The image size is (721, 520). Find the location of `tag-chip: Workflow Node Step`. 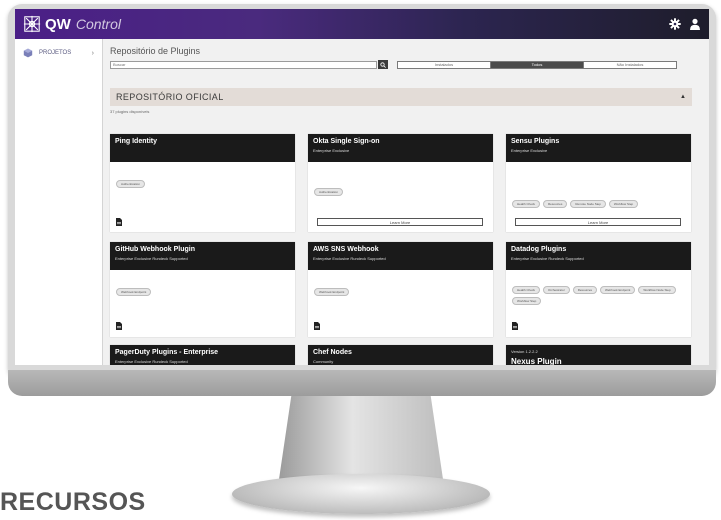

tag-chip: Workflow Node Step is located at coordinates (657, 290).